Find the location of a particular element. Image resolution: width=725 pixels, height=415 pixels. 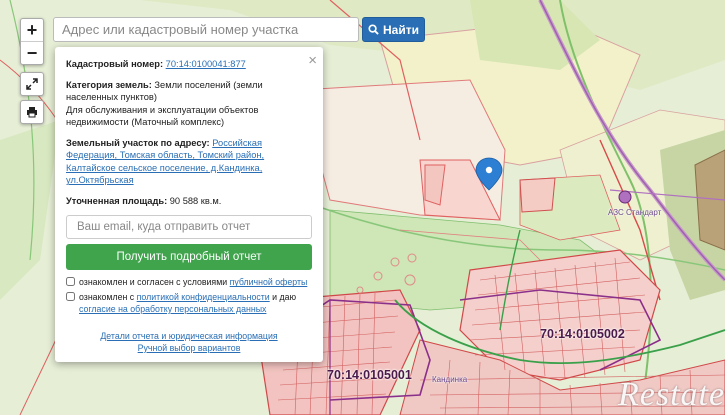

cadastral-row: Кадастровый номер: 70:14:0100041:877 is located at coordinates (189, 64).